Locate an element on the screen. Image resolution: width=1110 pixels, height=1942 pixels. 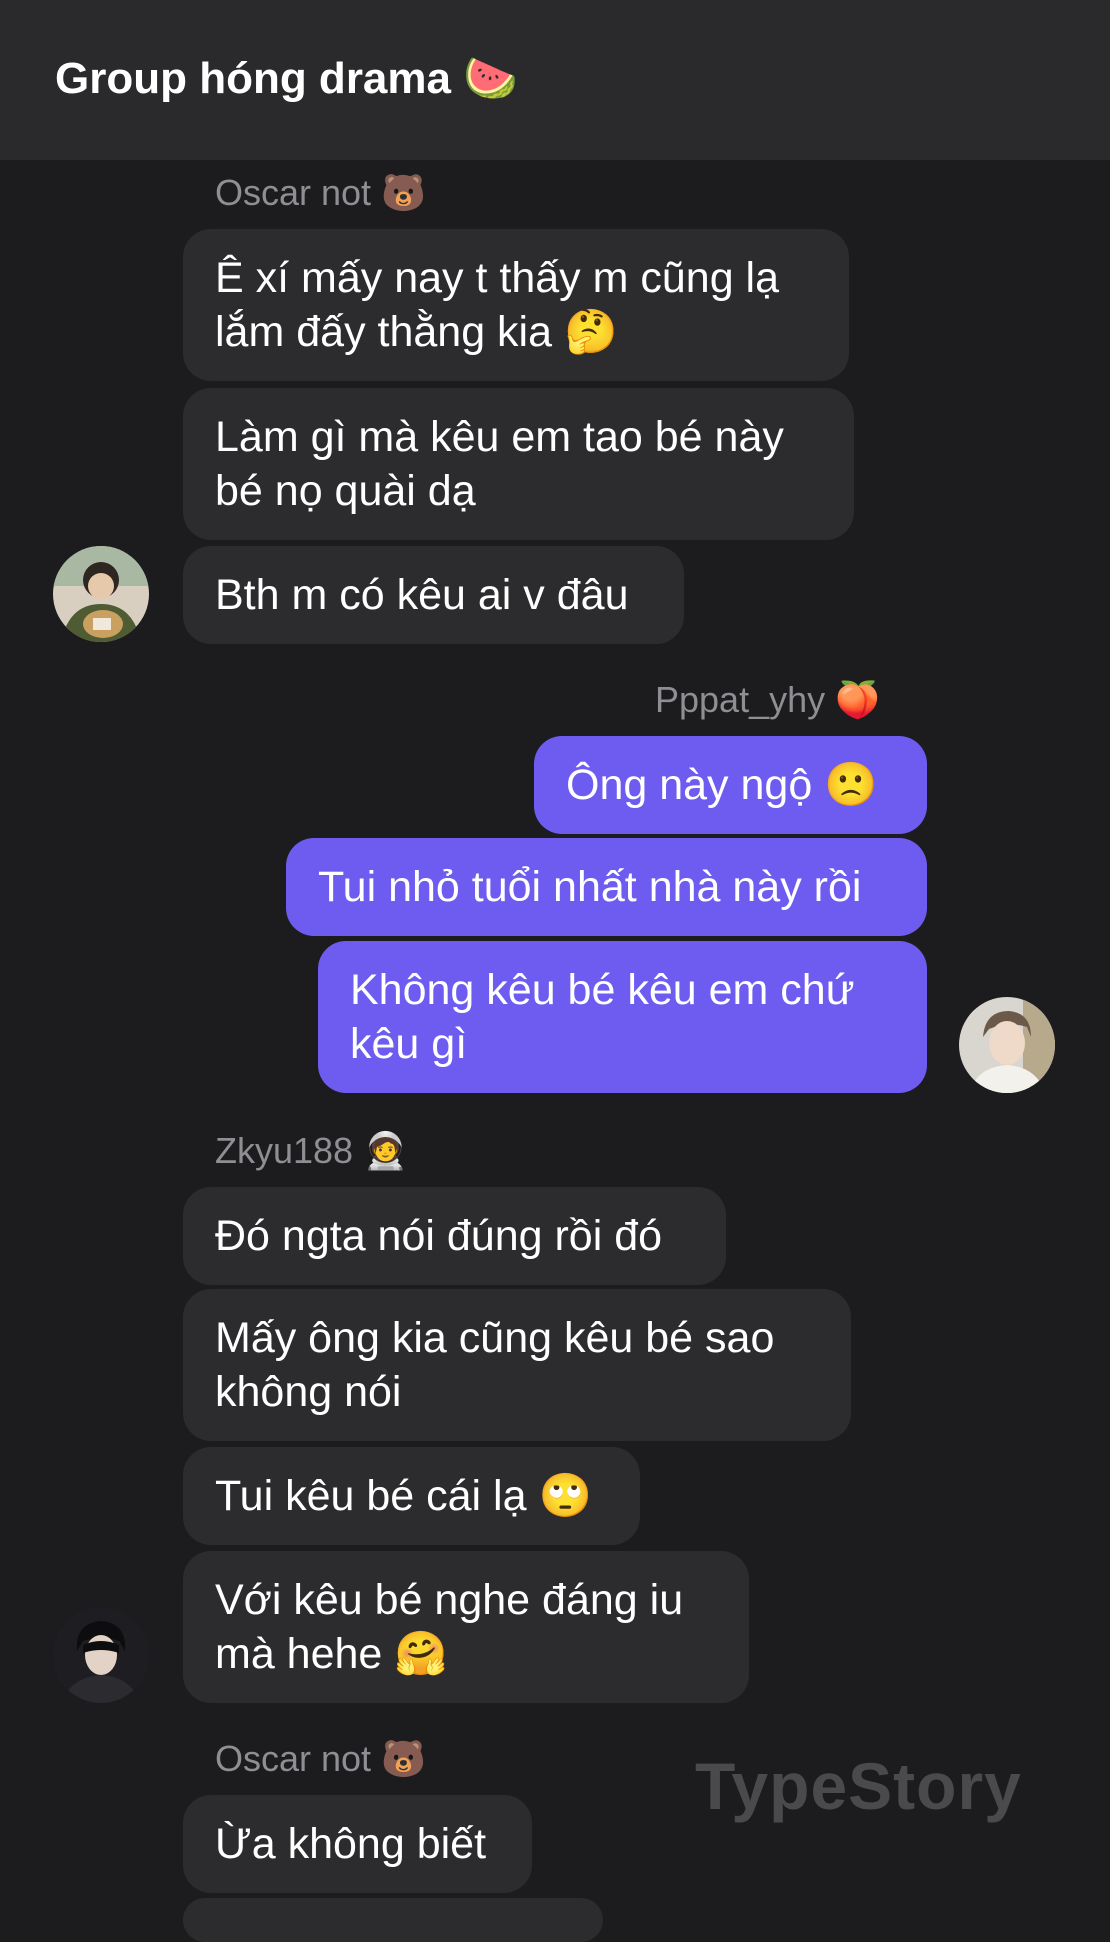
message-bubble: Không kêu bé kêu em chứ kêu gì is located at coordinates (622, 1017).